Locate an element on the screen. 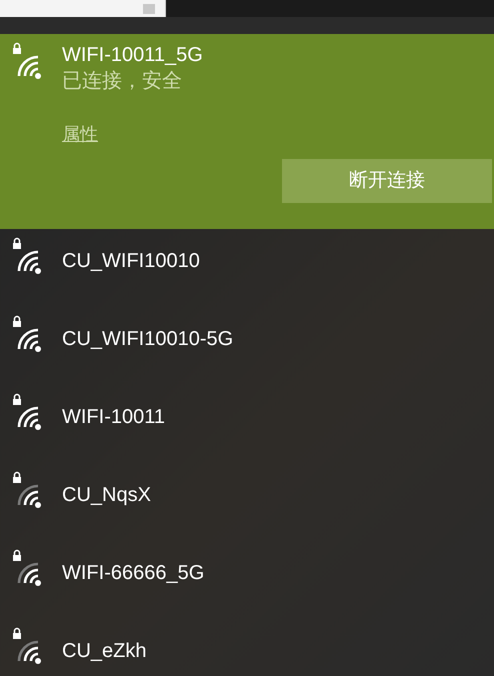 The image size is (494, 676). network-name: CU_eZkh is located at coordinates (104, 651).